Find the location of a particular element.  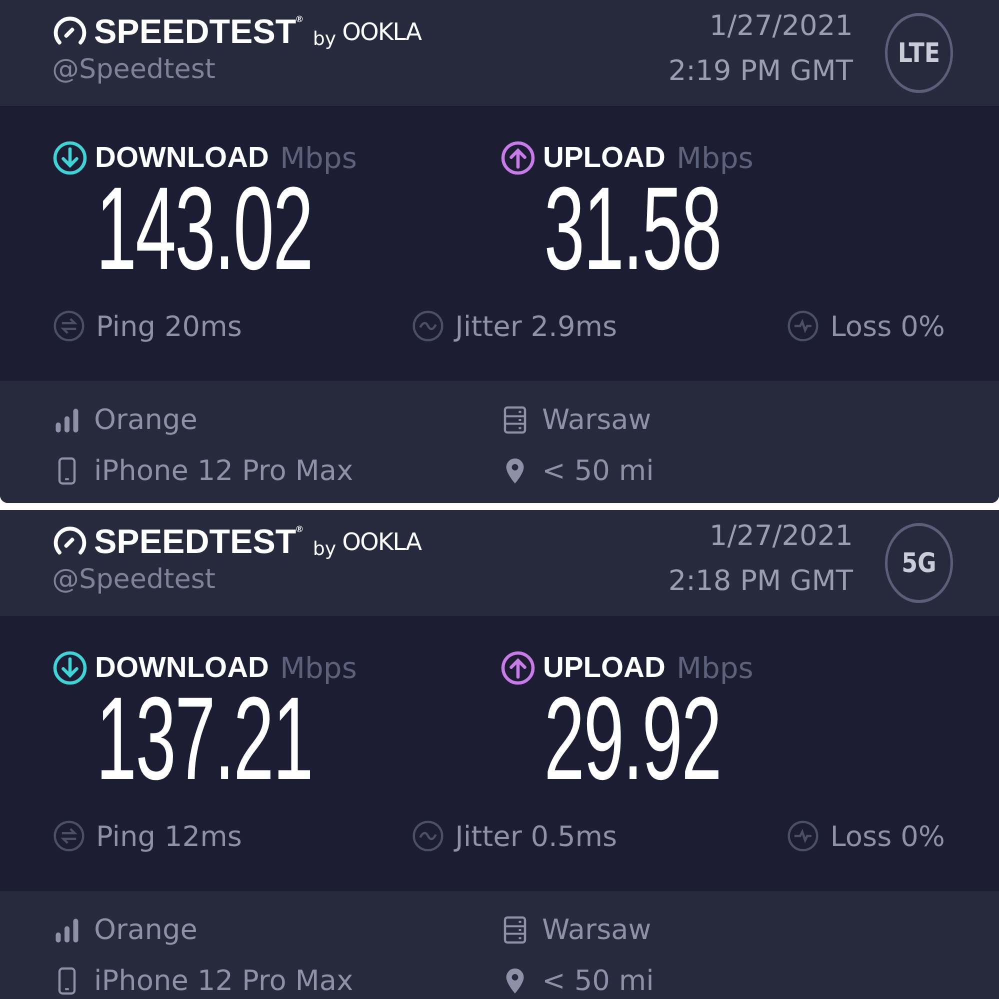

speed-value: 29.92 is located at coordinates (632, 739).